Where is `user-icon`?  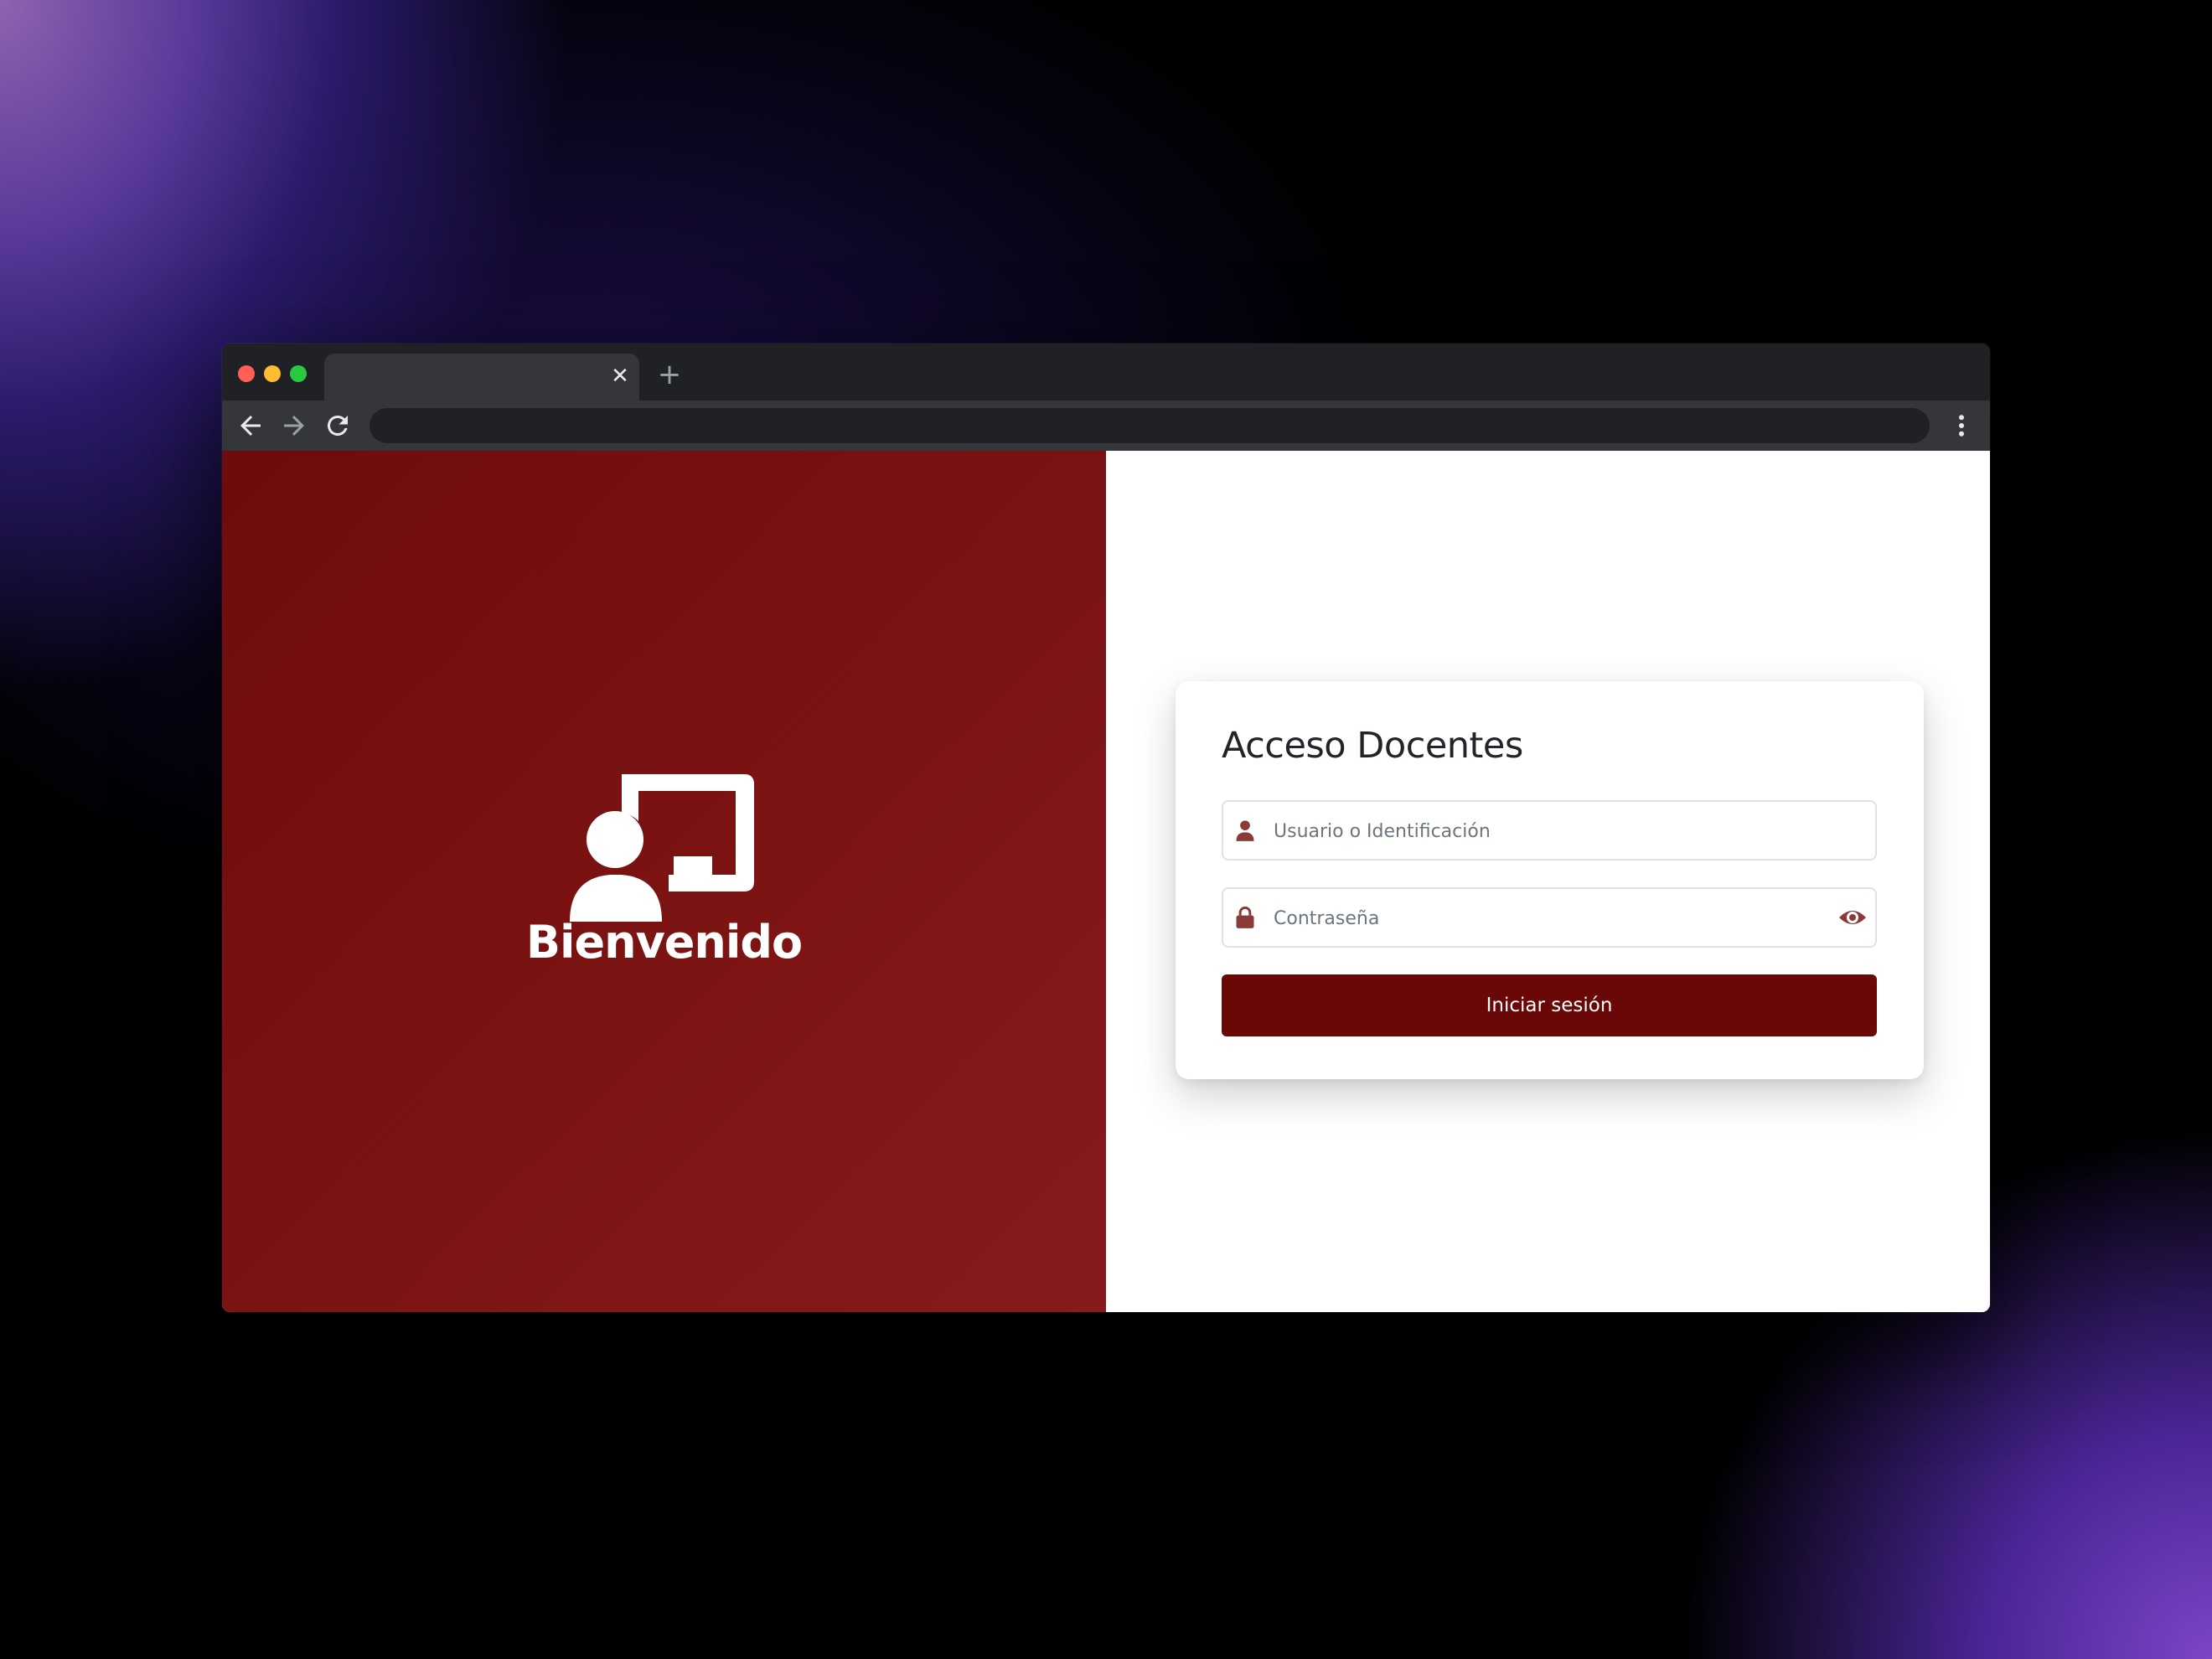 user-icon is located at coordinates (1245, 830).